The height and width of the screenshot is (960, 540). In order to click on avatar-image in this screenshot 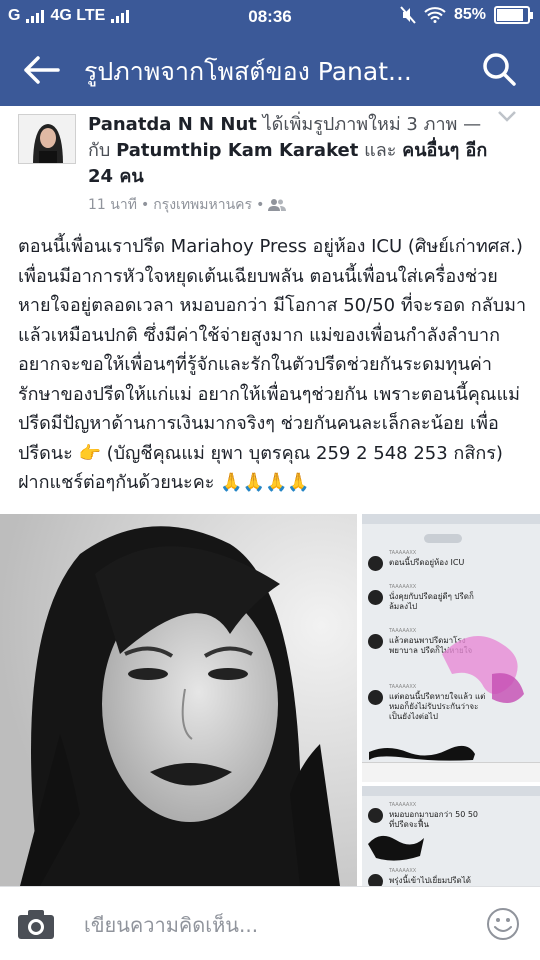, I will do `click(47, 139)`.